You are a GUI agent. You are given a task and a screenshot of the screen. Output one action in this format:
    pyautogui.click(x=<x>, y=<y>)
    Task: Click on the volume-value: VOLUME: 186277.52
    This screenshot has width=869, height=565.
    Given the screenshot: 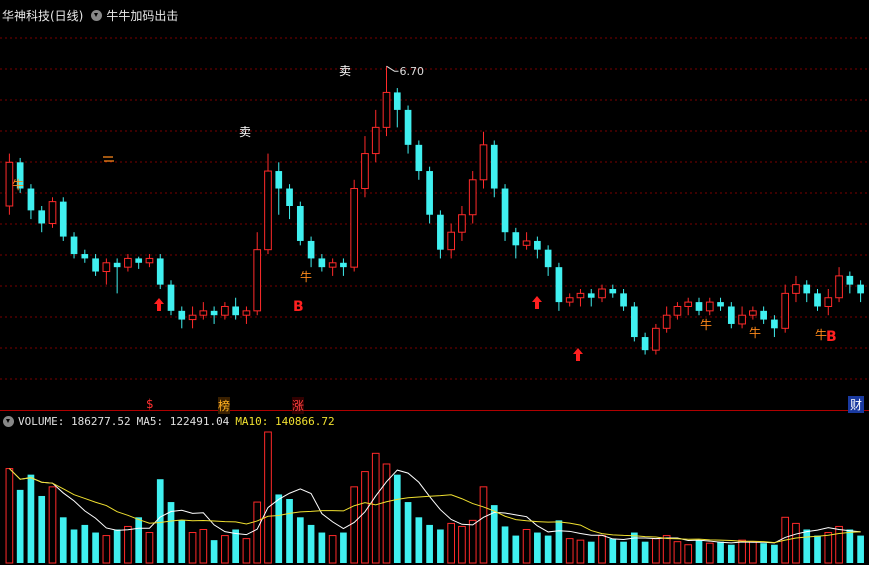 What is the action you would take?
    pyautogui.click(x=74, y=421)
    